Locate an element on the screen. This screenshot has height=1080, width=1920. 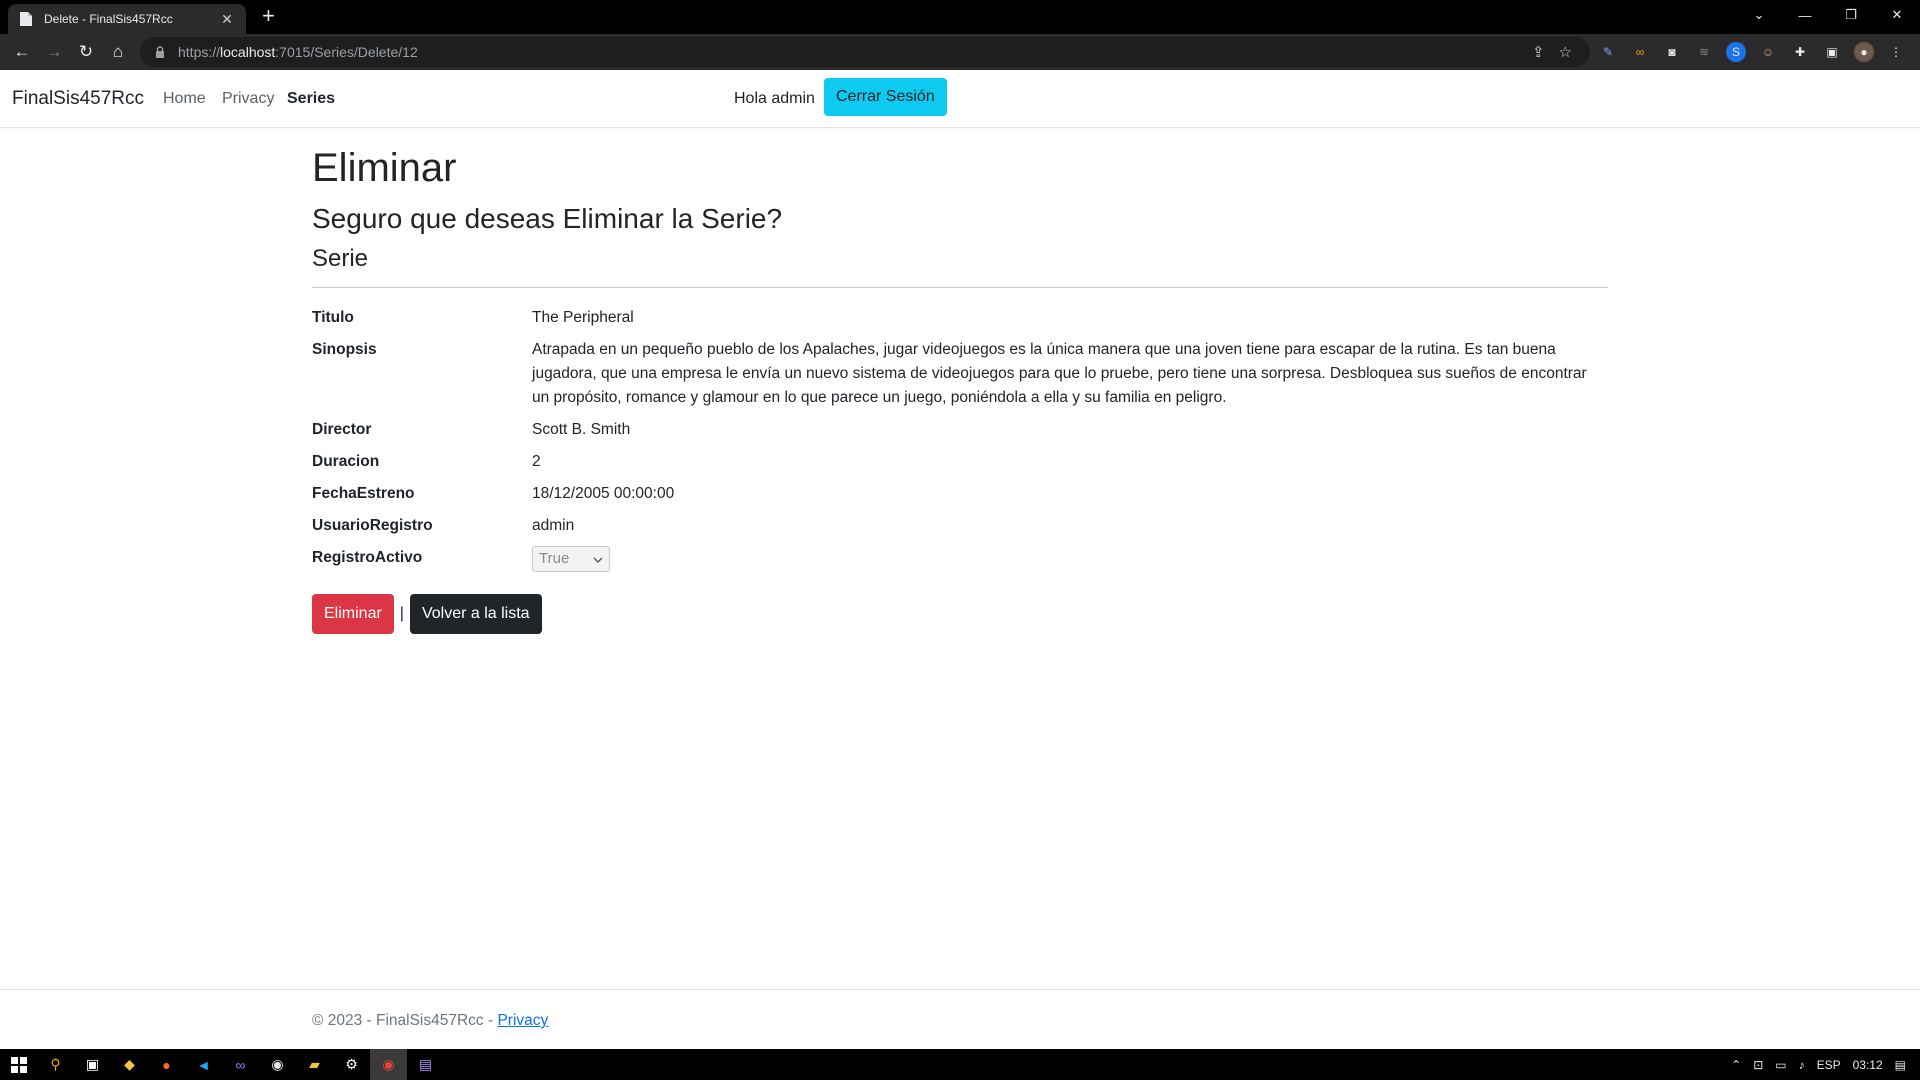
chevron-down-icon is located at coordinates (598, 559).